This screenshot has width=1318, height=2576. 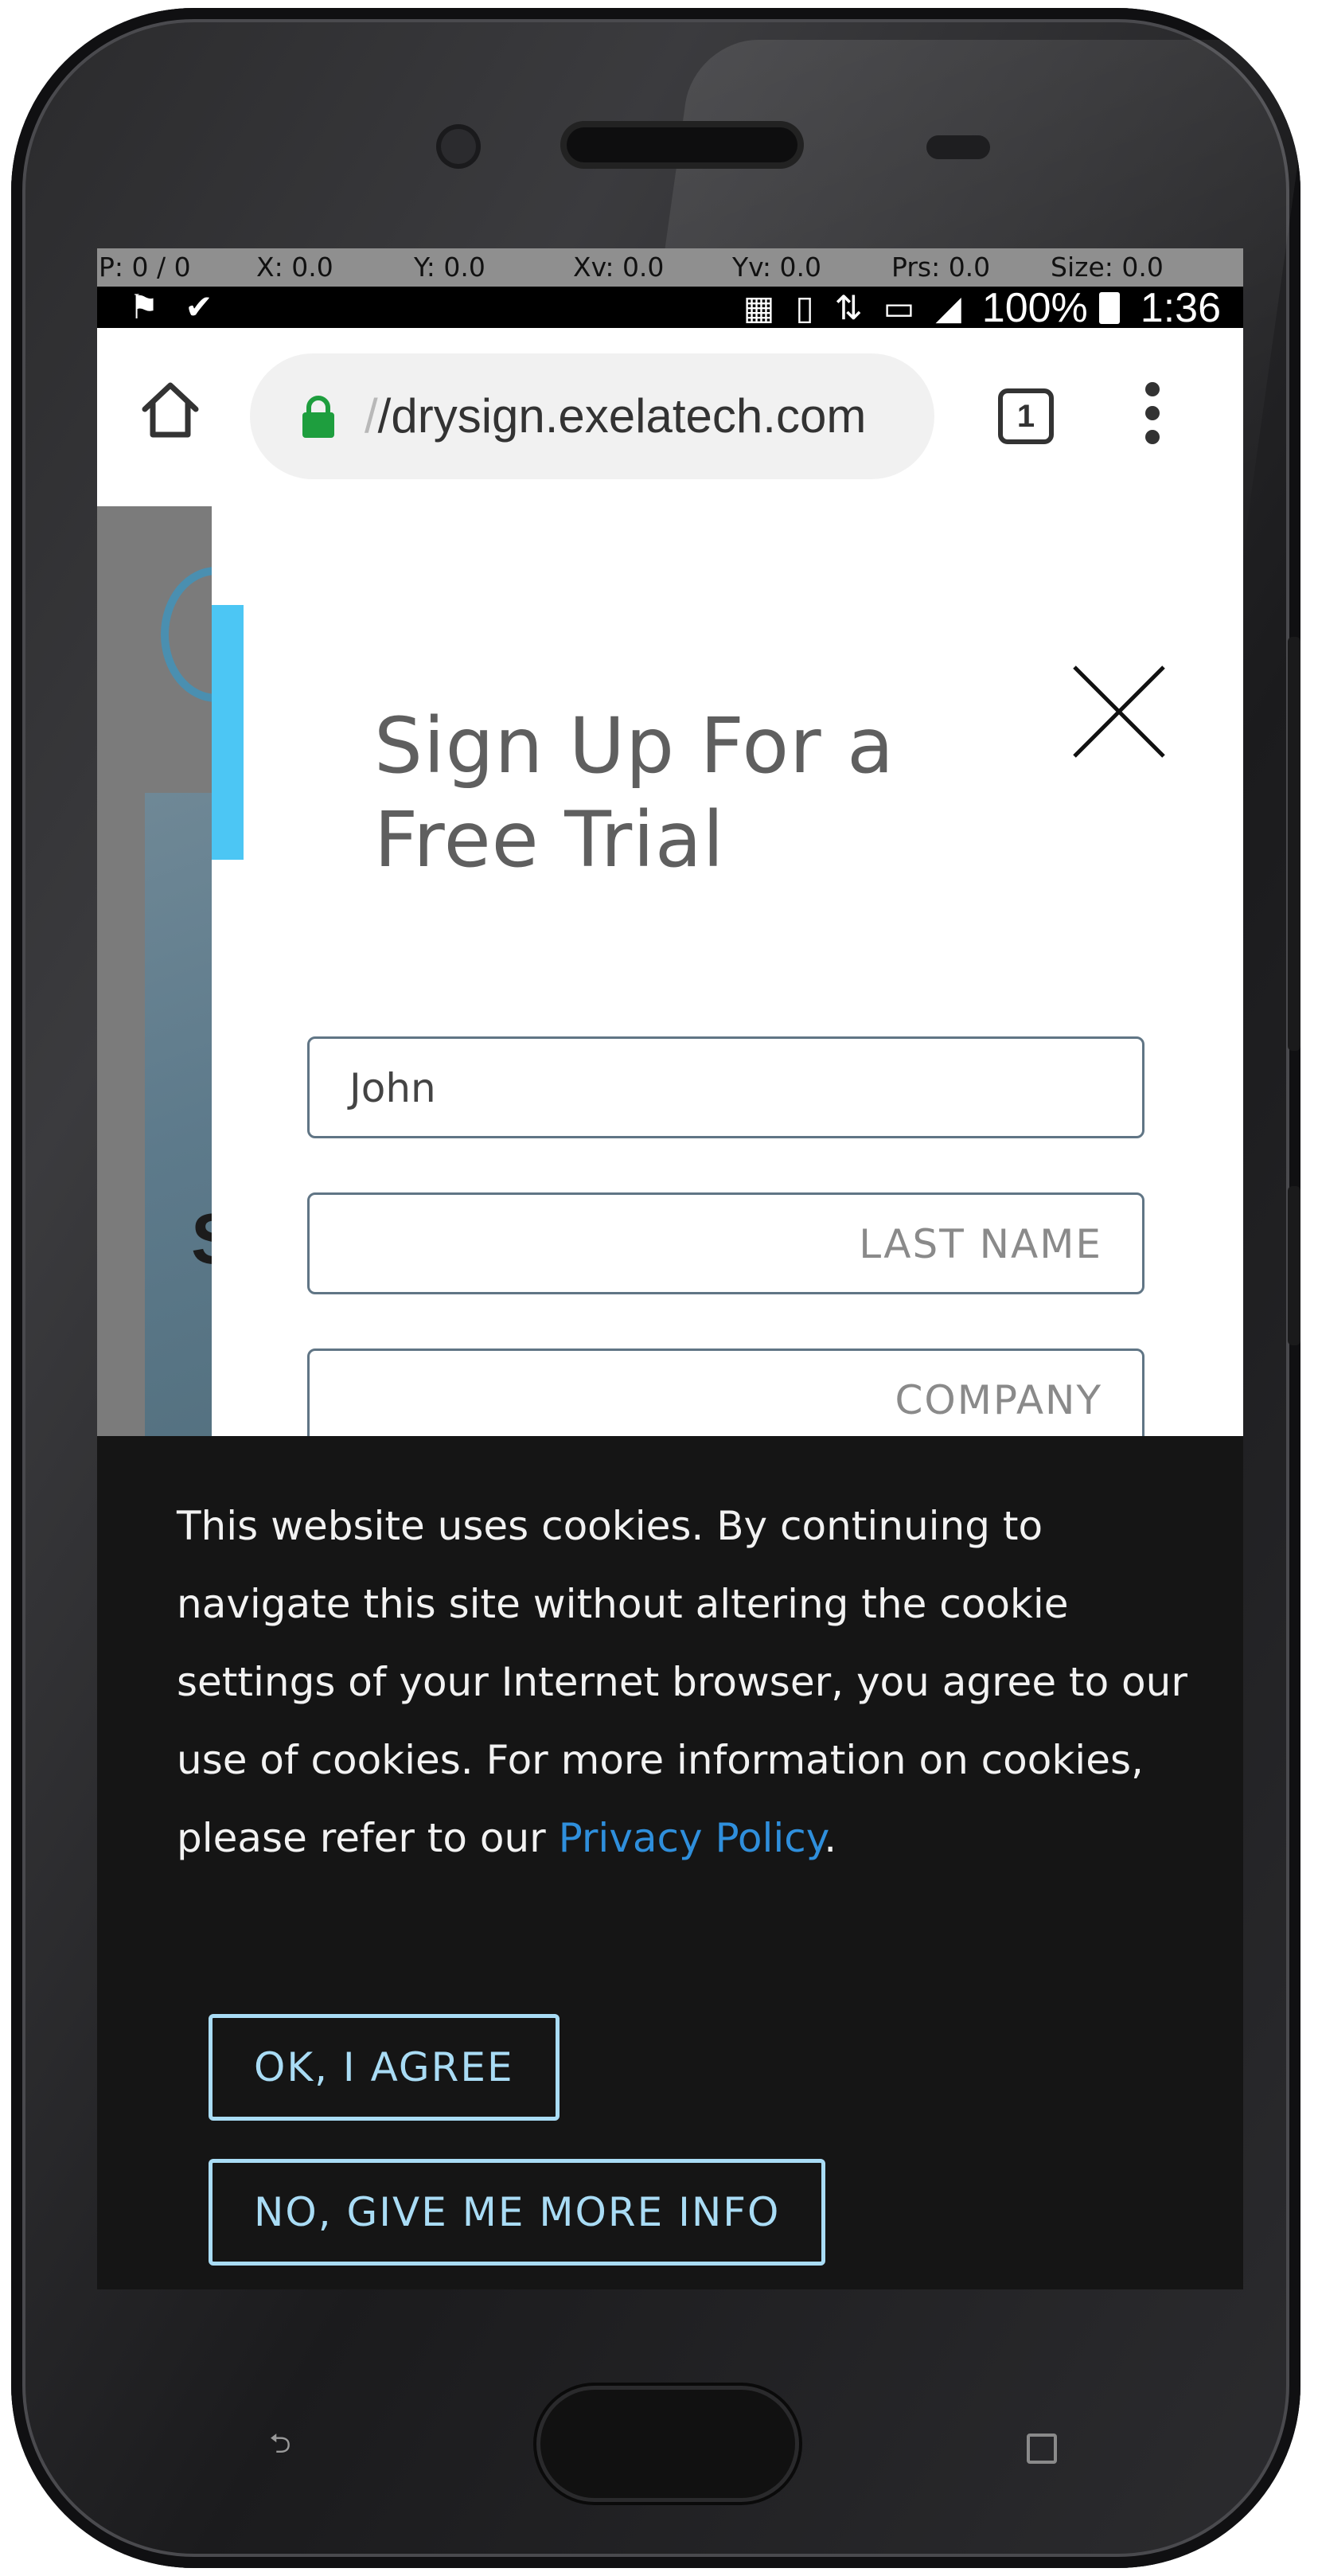 What do you see at coordinates (1294, 1265) in the screenshot?
I see `power-button` at bounding box center [1294, 1265].